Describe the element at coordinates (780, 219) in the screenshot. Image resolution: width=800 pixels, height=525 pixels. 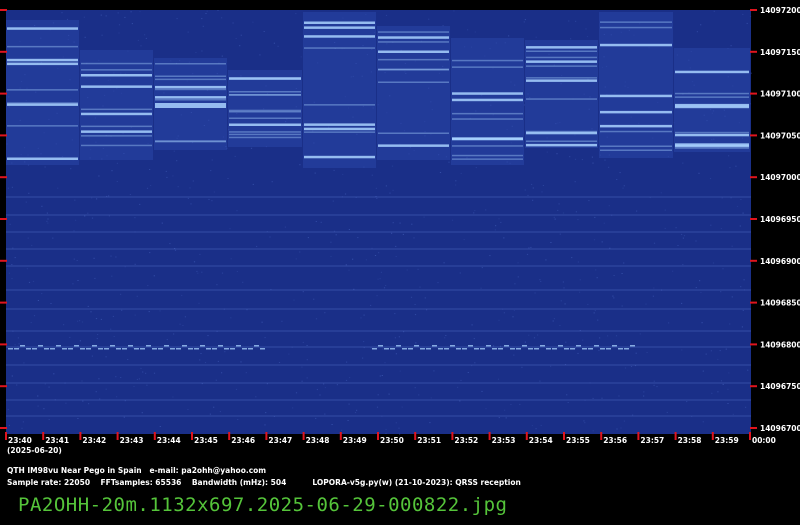
I see `frequency-label: 14096950` at that location.